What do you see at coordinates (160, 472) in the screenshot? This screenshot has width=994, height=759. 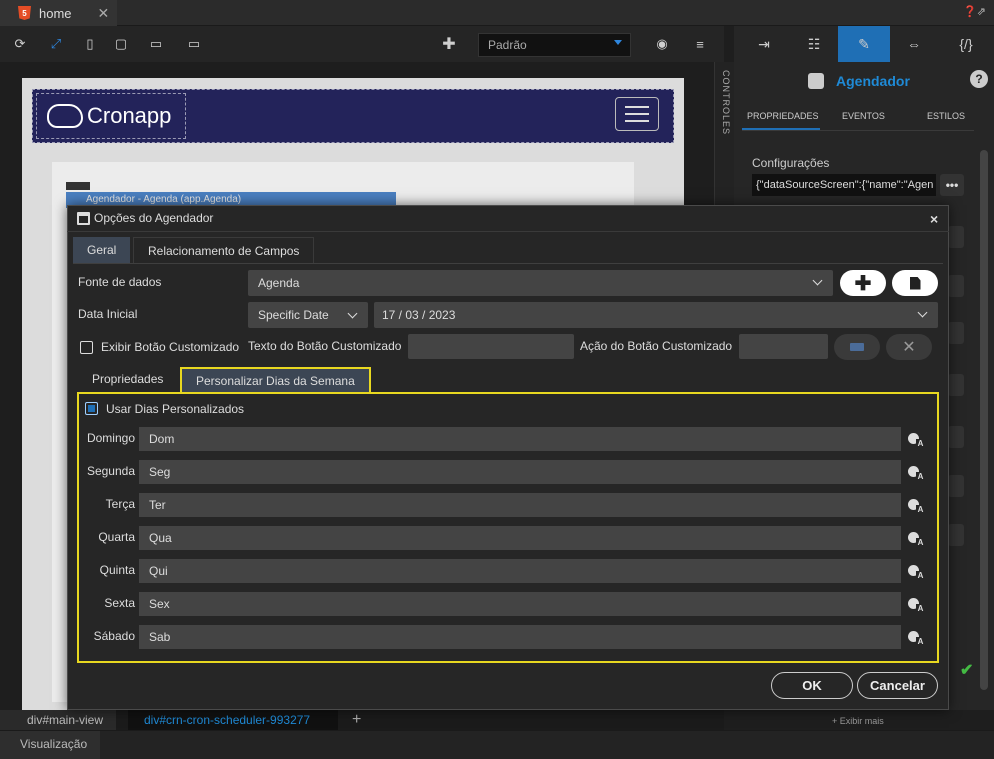 I see `day-value: Seg` at bounding box center [160, 472].